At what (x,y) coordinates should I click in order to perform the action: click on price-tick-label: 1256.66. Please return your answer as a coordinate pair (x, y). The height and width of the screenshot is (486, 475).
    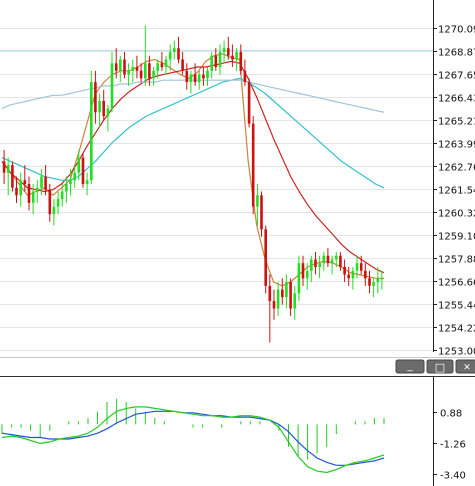
    Looking at the image, I should click on (456, 283).